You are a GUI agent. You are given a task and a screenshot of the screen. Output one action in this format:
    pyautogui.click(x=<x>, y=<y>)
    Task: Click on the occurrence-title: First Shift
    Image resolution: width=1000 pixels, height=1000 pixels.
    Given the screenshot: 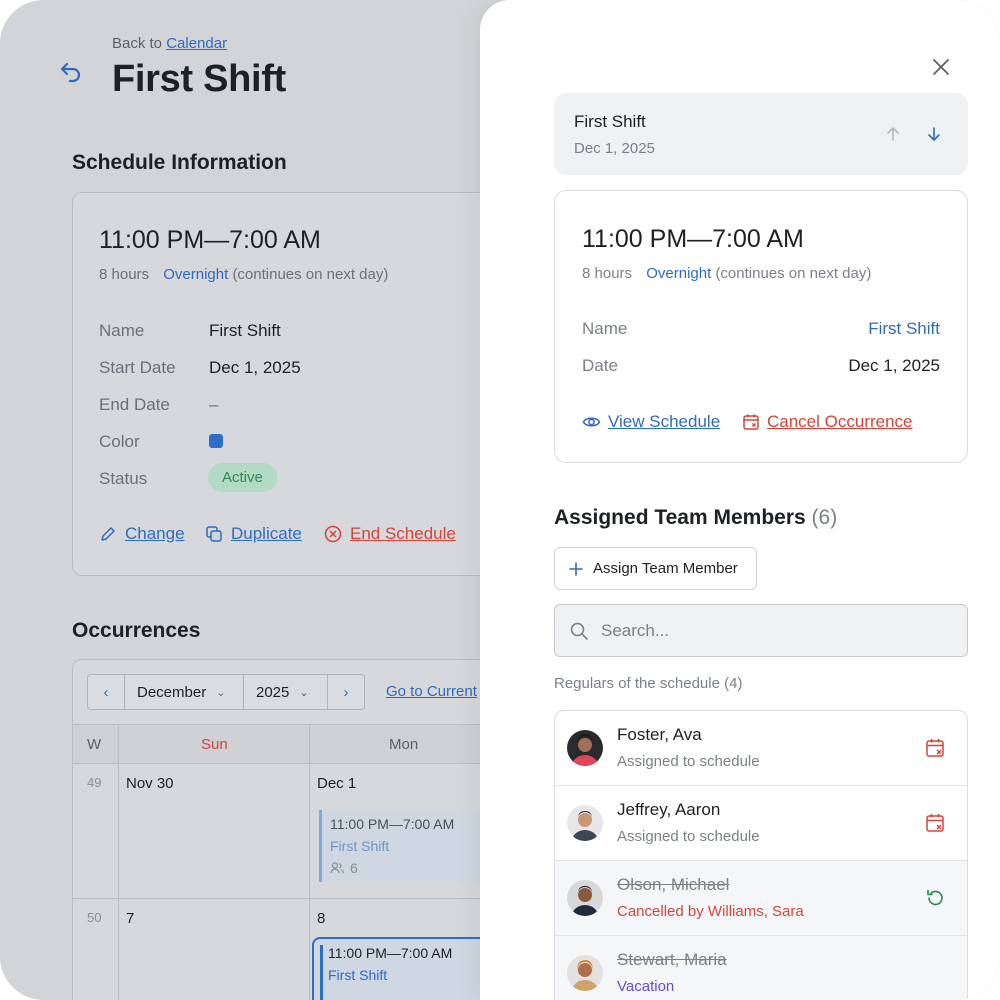 What is the action you would take?
    pyautogui.click(x=610, y=121)
    